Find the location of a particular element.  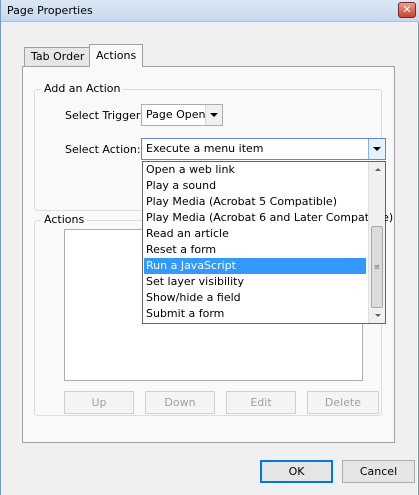

select-action-label: Select Action: is located at coordinates (103, 149).